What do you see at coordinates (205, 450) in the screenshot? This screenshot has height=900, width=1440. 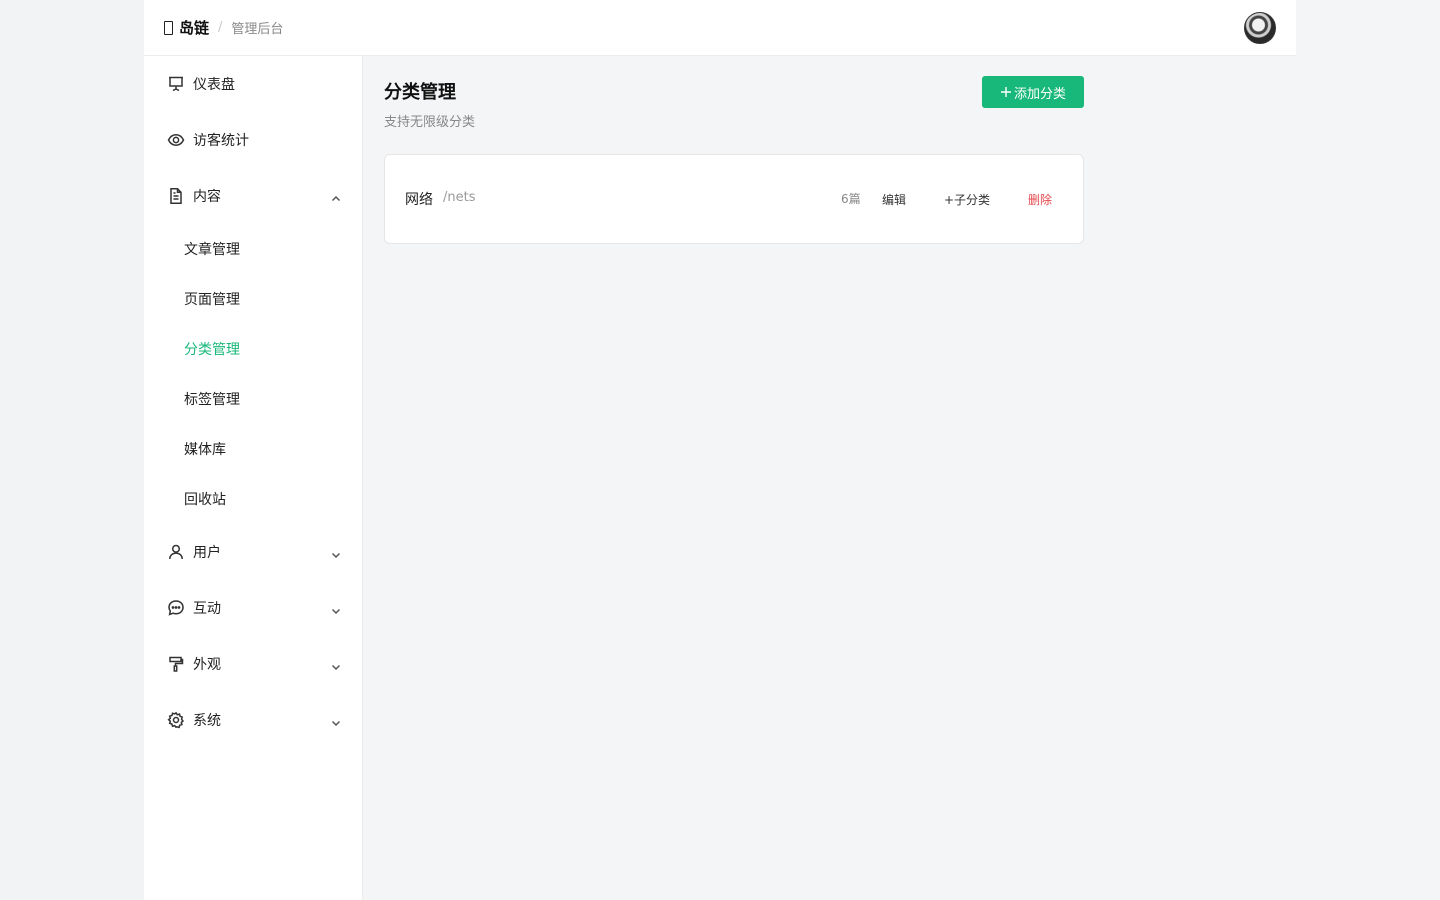 I see `sidebar-subitem-label: 媒体库` at bounding box center [205, 450].